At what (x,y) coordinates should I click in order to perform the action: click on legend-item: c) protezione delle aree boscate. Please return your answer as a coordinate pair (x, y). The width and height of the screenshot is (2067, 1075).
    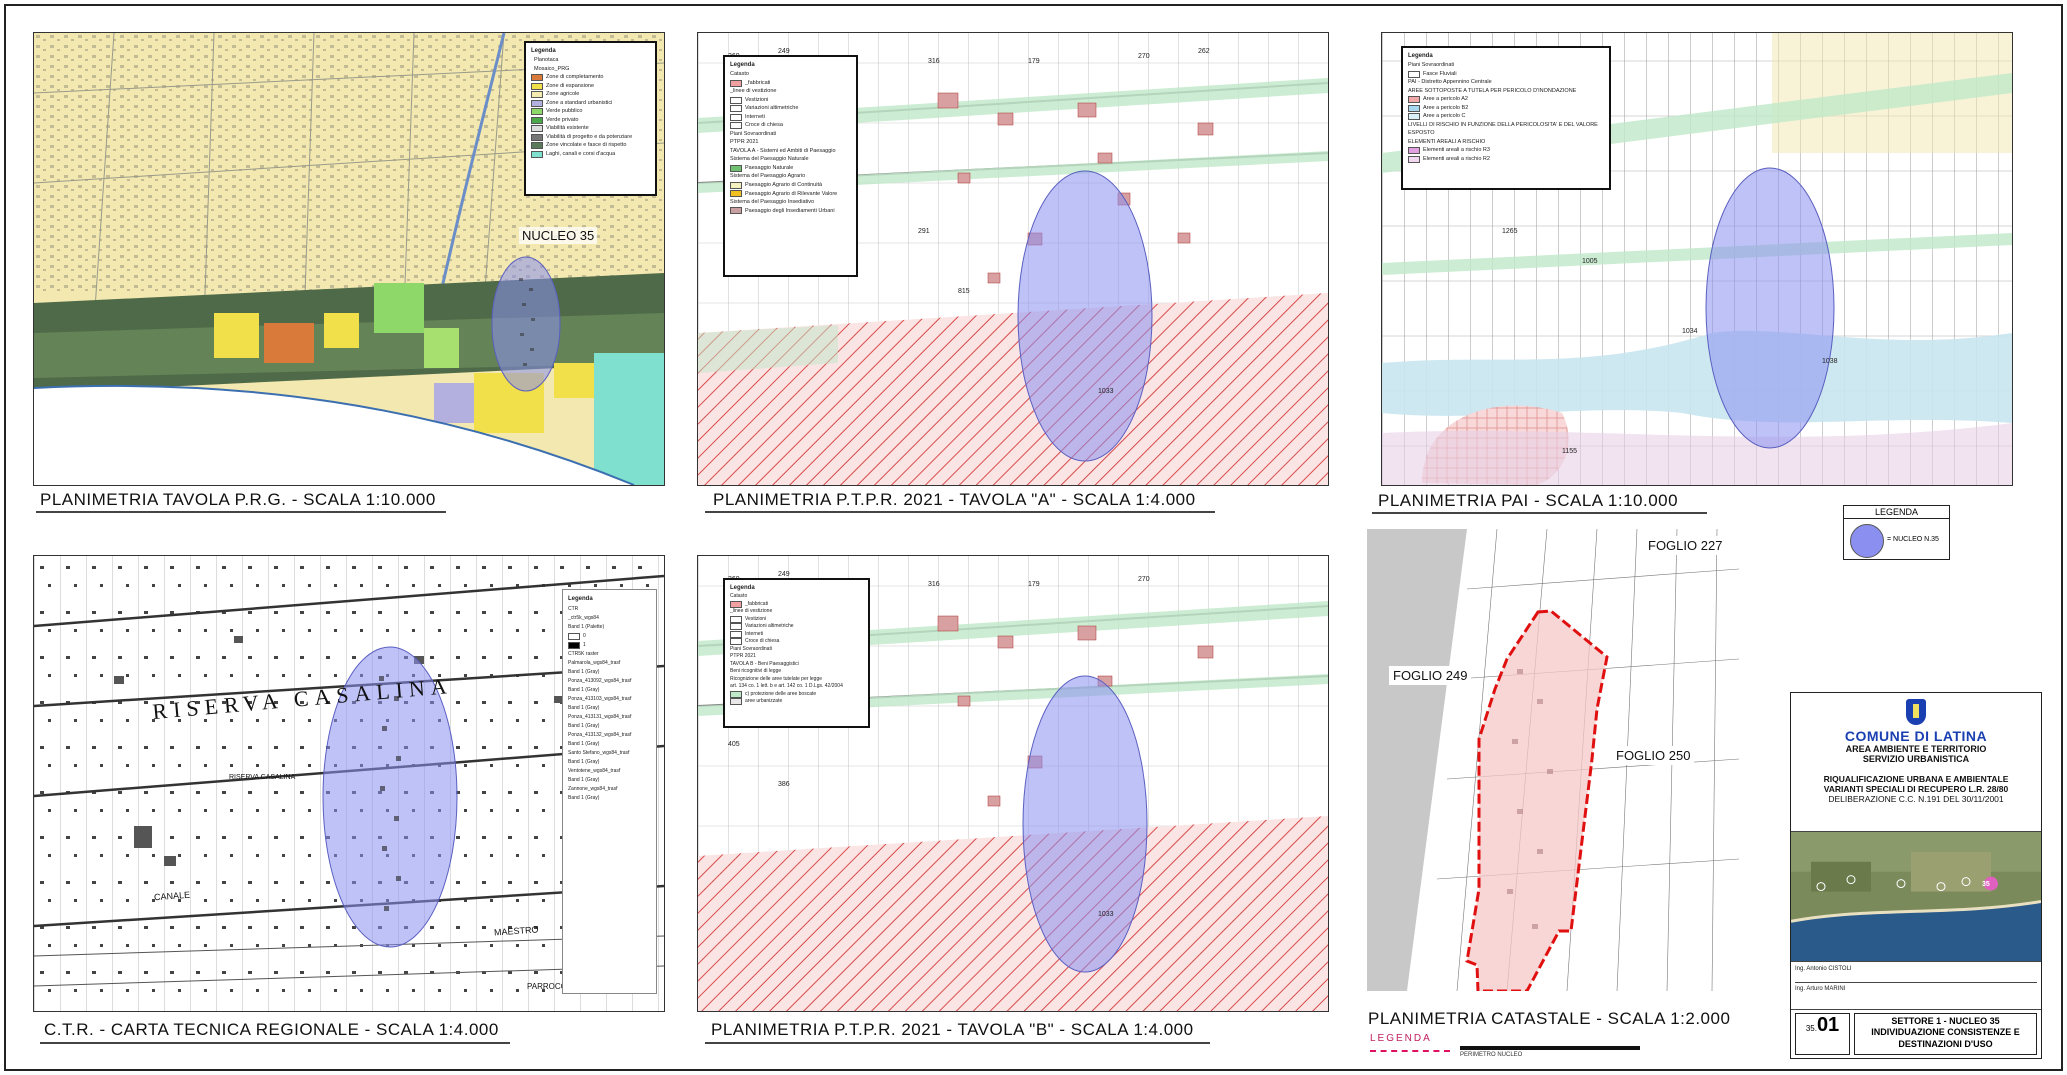
    Looking at the image, I should click on (796, 695).